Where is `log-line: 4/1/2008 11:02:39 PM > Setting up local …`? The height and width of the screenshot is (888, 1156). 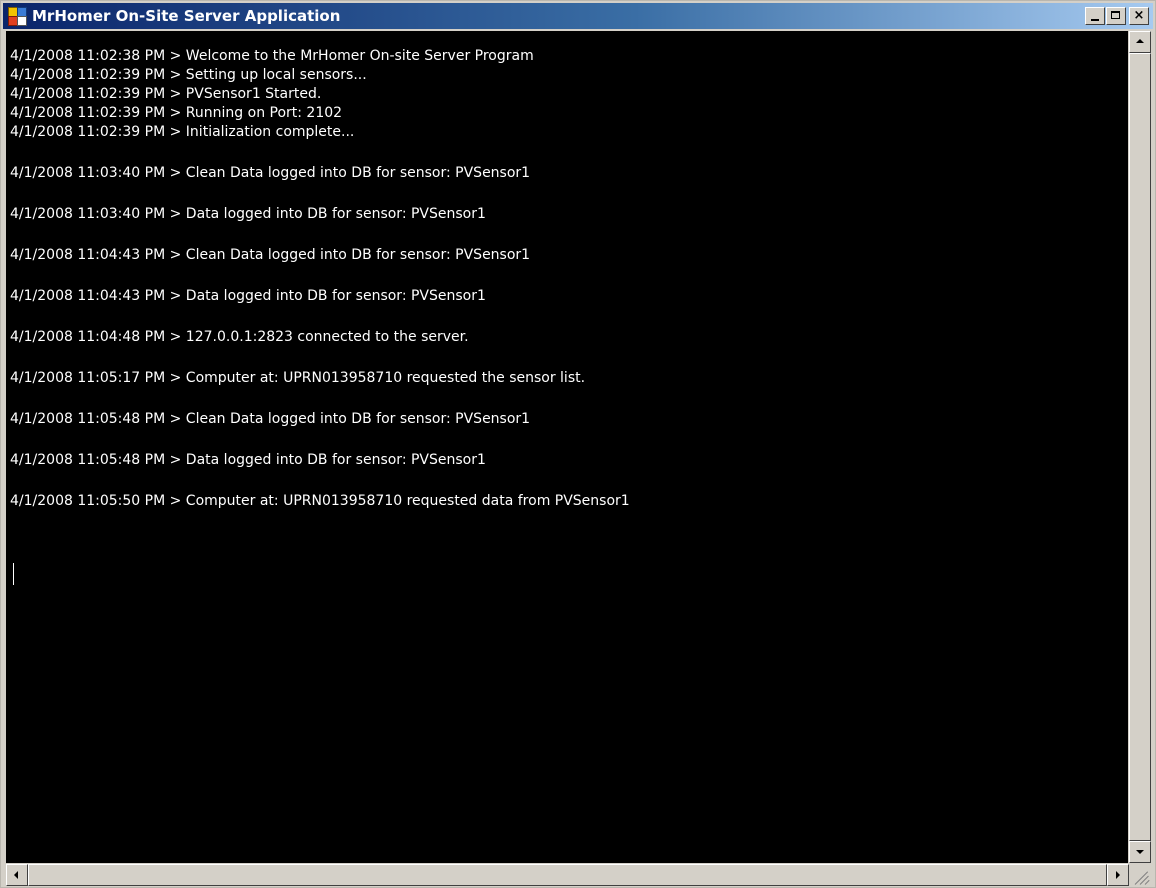
log-line: 4/1/2008 11:02:39 PM > Setting up local … is located at coordinates (188, 75).